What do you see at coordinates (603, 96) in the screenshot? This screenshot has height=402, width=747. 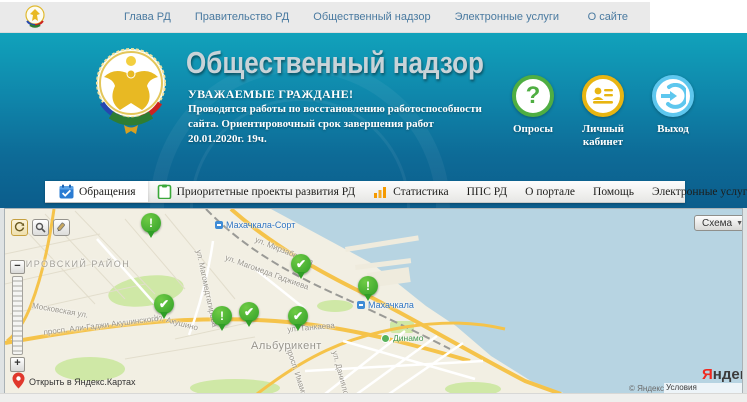 I see `profile-icon` at bounding box center [603, 96].